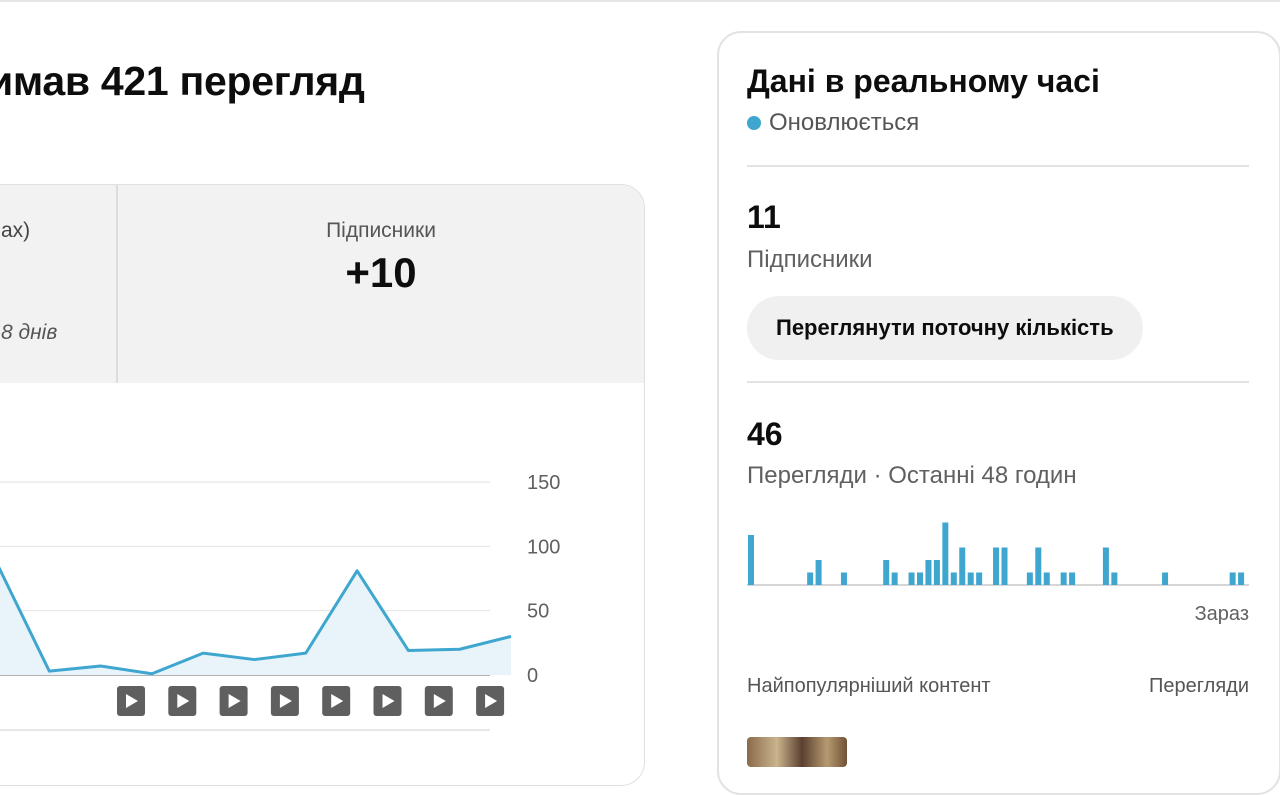 The width and height of the screenshot is (1280, 795). I want to click on views-chart: 150 100 50 0, so click(280, 601).